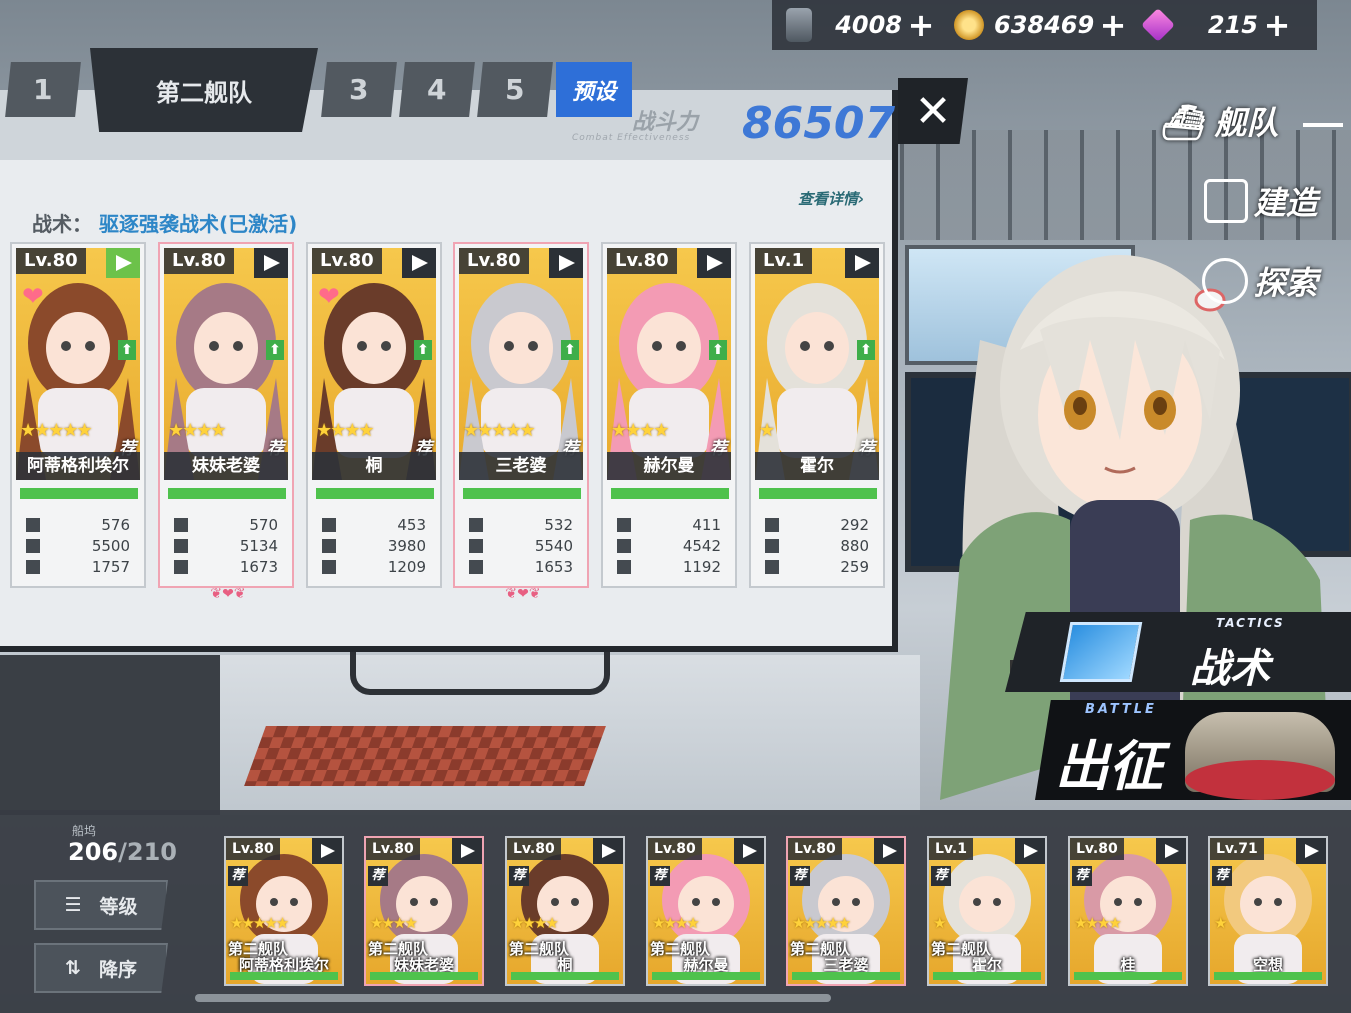  I want to click on dock-ship-card: Lv.80 荐 ★★★★★ 第二舰队 阿蒂格利埃尔, so click(284, 911).